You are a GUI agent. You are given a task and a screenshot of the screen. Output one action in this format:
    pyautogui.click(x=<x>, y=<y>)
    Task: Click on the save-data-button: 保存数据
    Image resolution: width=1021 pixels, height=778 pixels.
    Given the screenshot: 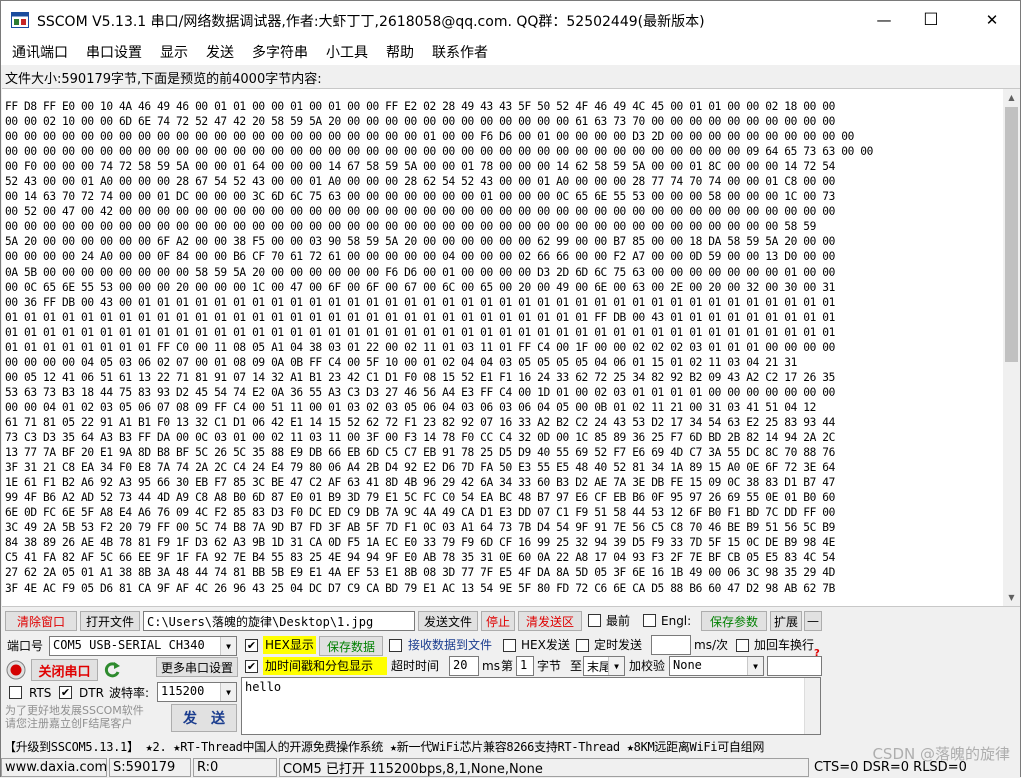 What is the action you would take?
    pyautogui.click(x=351, y=646)
    